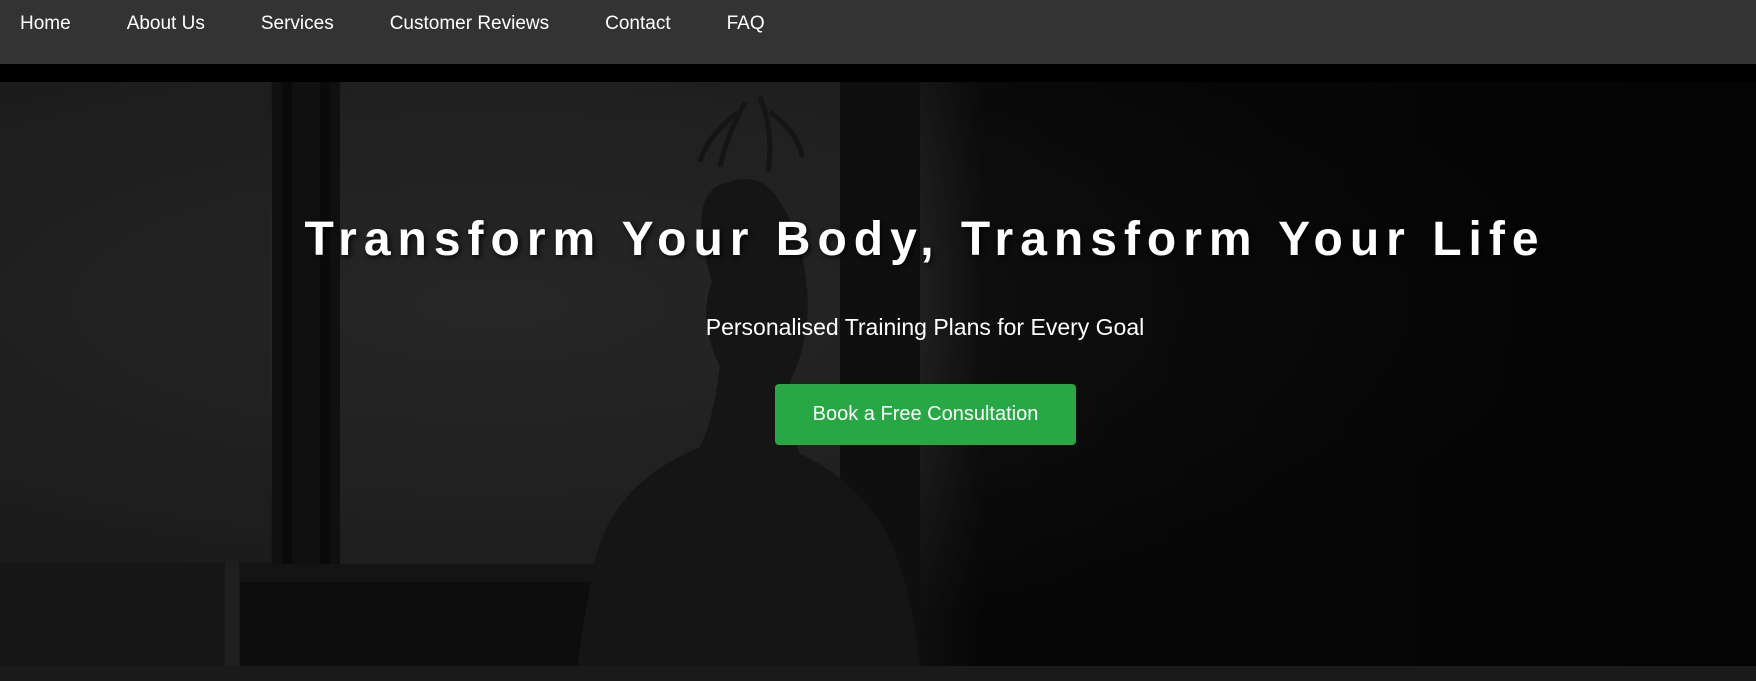  I want to click on nav-item-customer-reviews: Customer Reviews, so click(469, 24).